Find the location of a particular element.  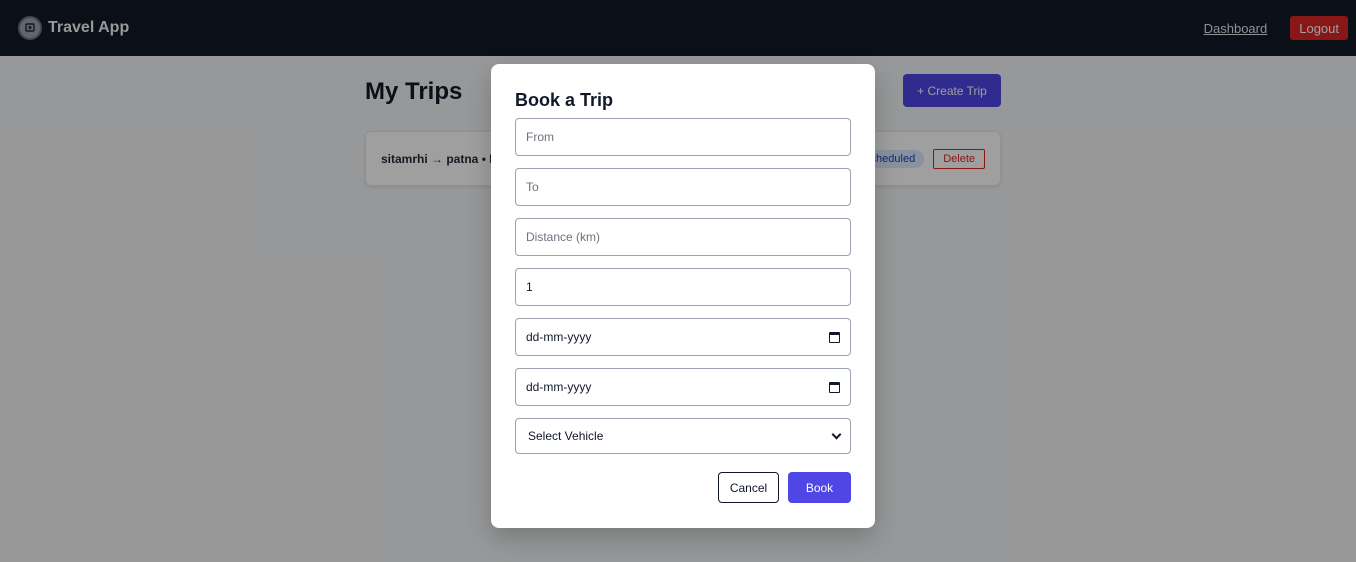

to-input is located at coordinates (683, 187).